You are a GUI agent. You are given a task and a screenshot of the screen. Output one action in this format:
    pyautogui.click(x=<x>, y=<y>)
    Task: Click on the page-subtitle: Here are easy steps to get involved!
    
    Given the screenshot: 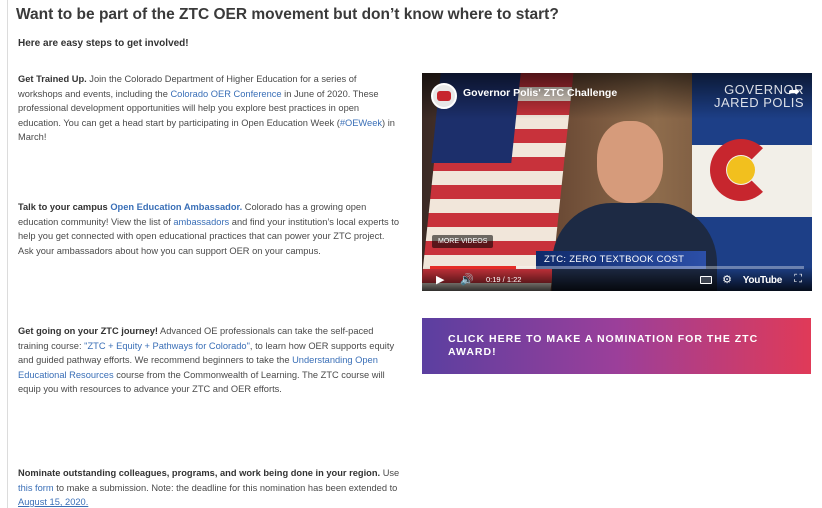 What is the action you would take?
    pyautogui.click(x=103, y=43)
    